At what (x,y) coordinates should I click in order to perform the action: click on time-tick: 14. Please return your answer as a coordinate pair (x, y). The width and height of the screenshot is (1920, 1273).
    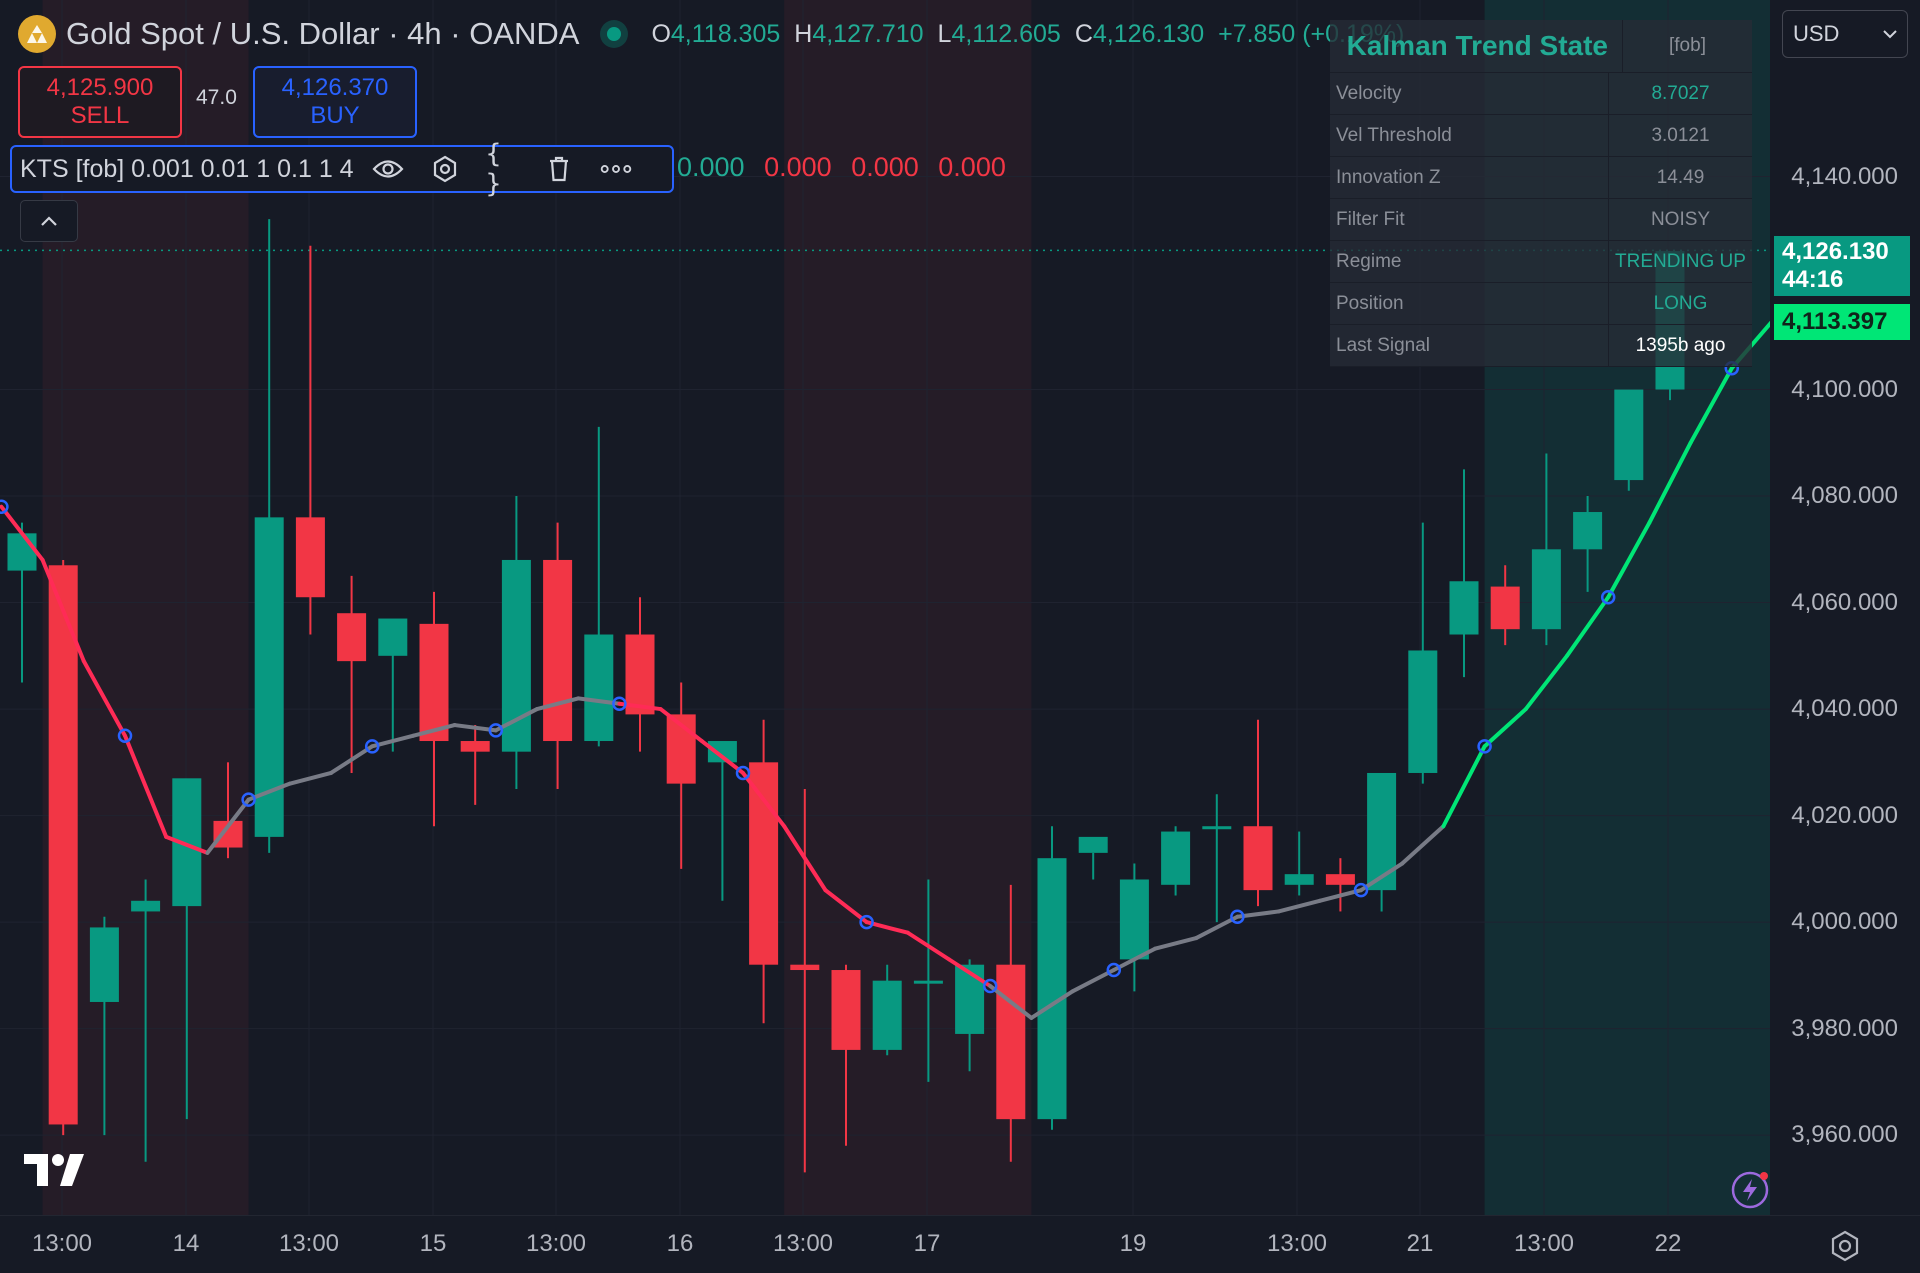
    Looking at the image, I should click on (186, 1243).